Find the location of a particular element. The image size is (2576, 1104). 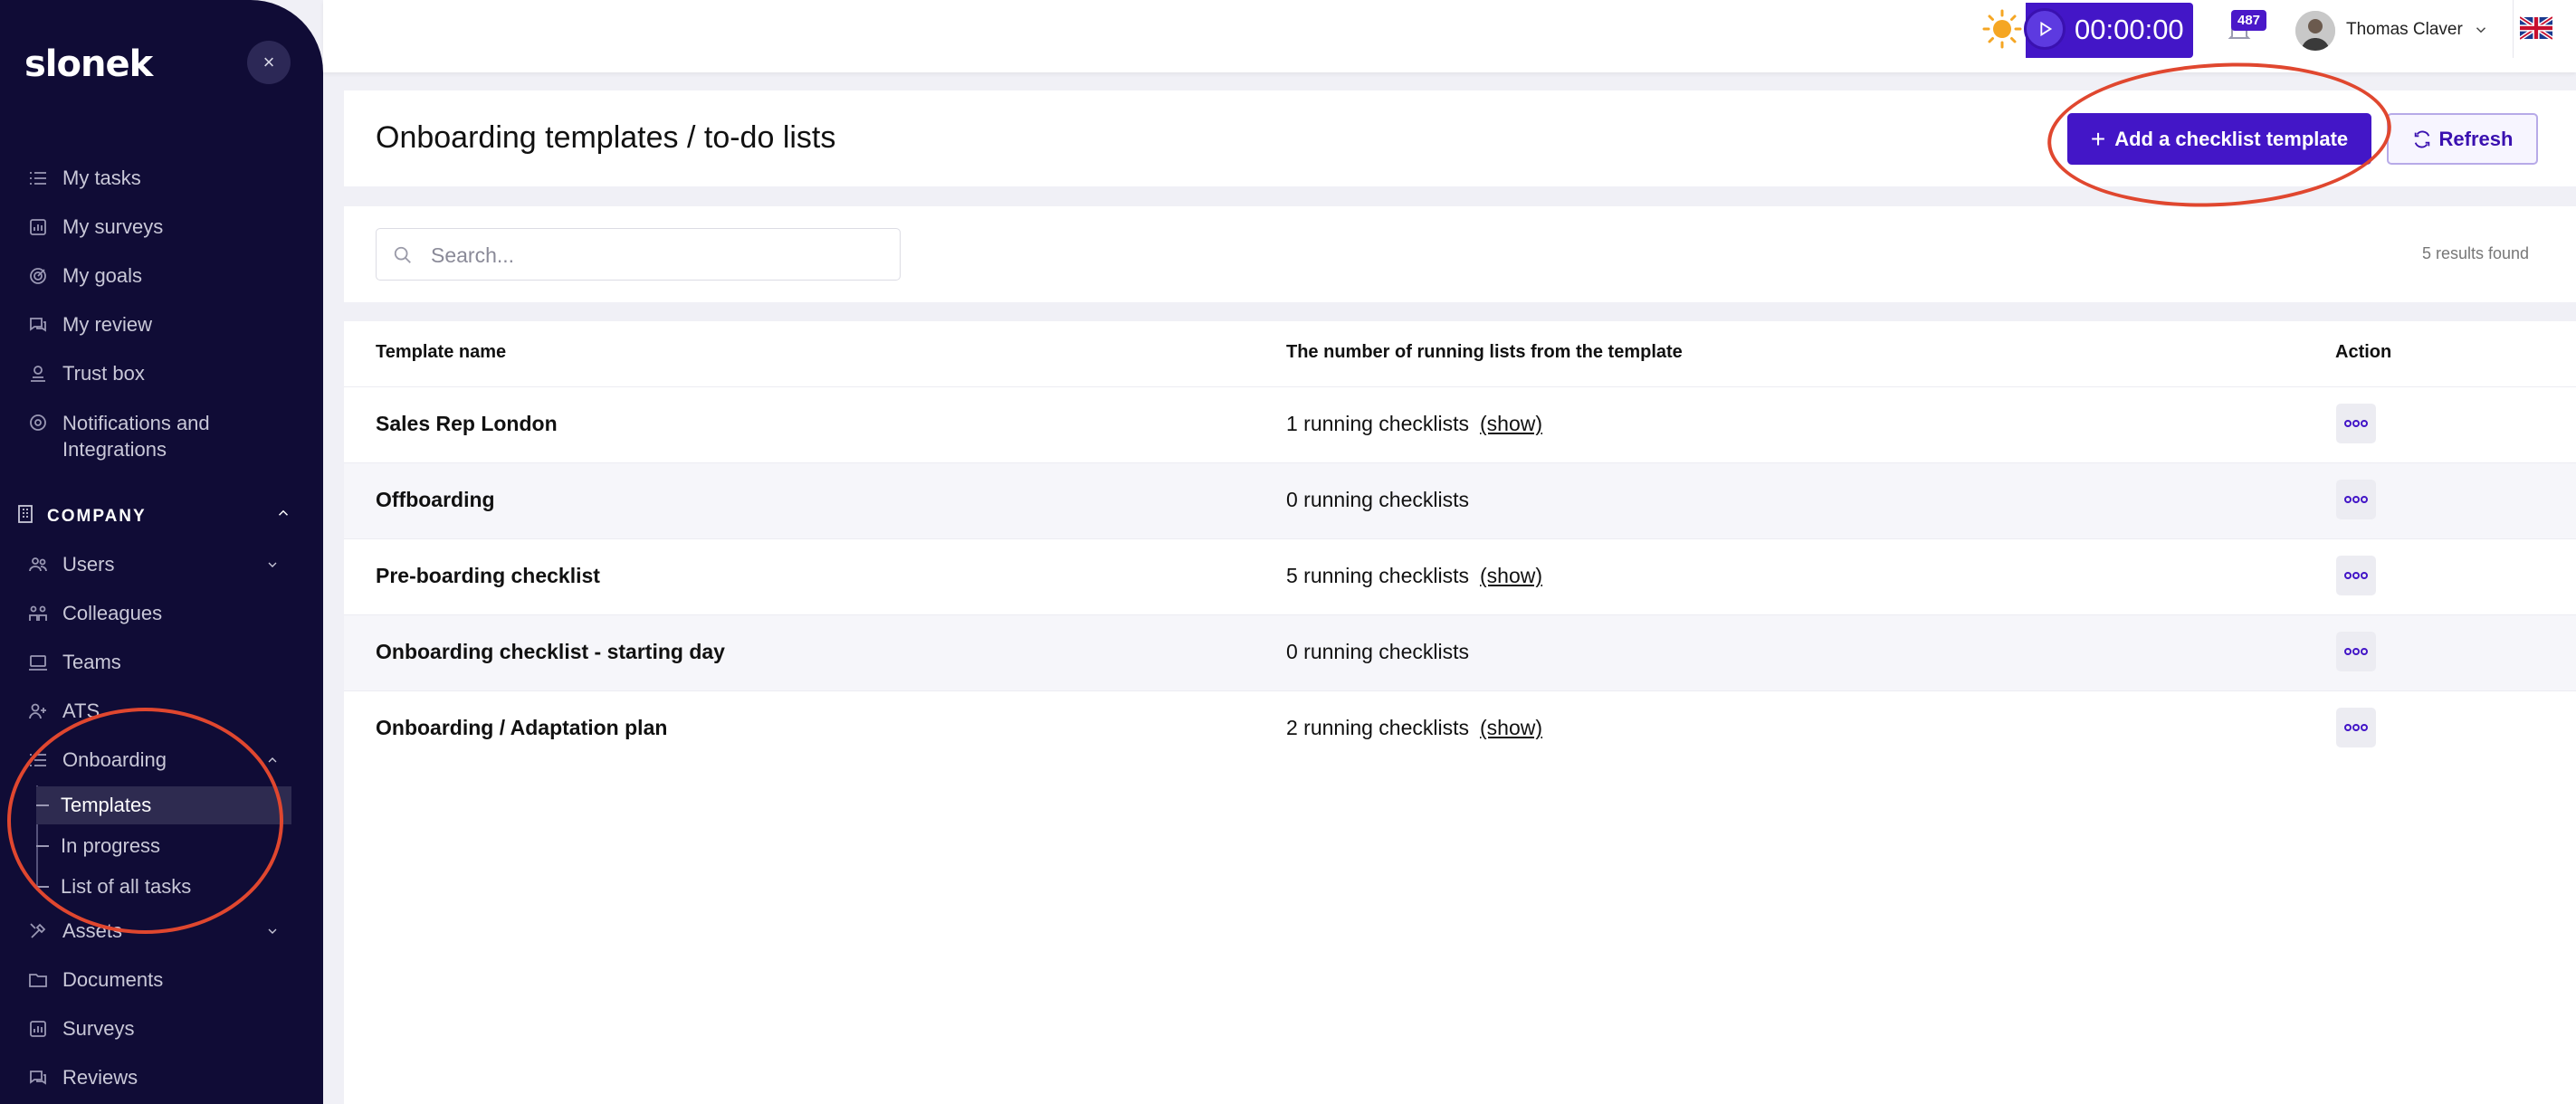

sidebar-item-label: Onboarding is located at coordinates (114, 759).